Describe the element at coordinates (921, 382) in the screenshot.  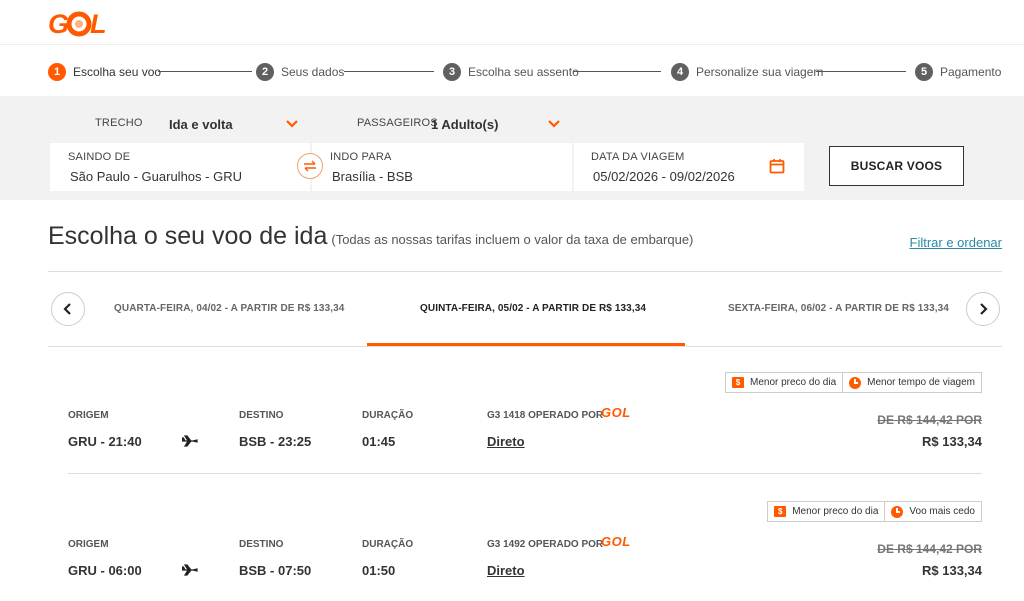
I see `badge-label: Menor tempo de viagem` at that location.